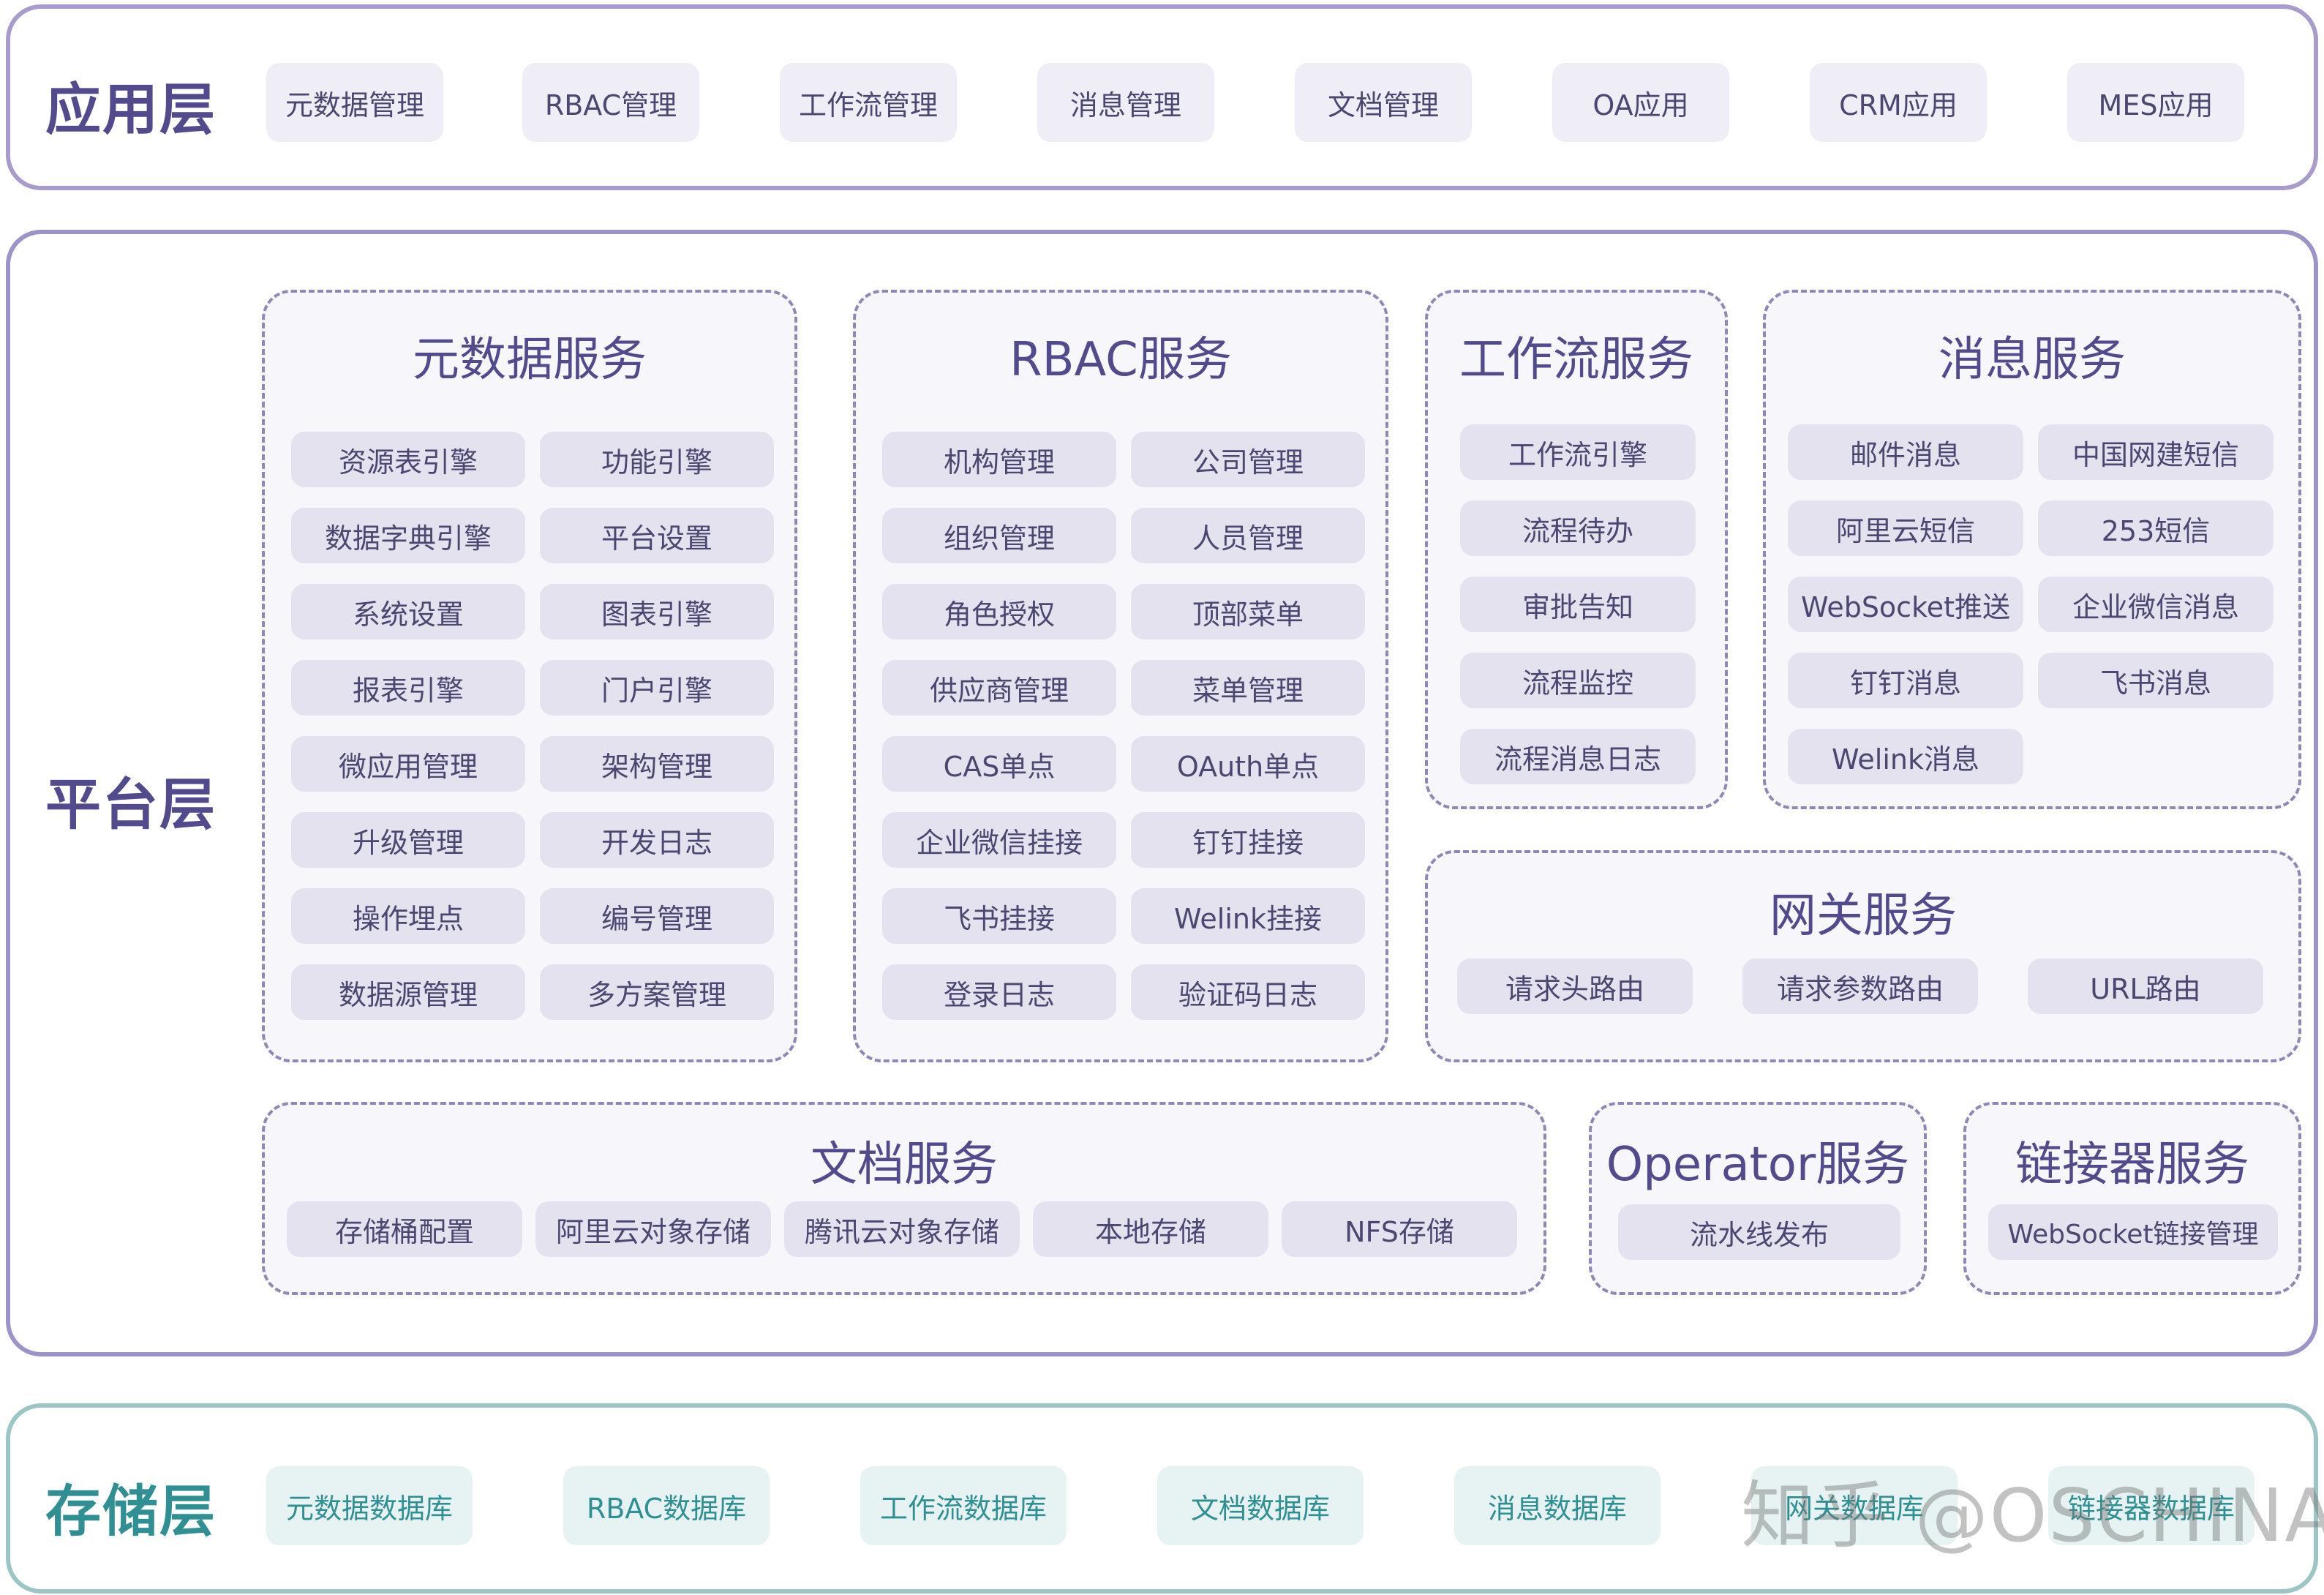 Image resolution: width=2324 pixels, height=1595 pixels. Describe the element at coordinates (1125, 102) in the screenshot. I see `app-item: 消息管理` at that location.